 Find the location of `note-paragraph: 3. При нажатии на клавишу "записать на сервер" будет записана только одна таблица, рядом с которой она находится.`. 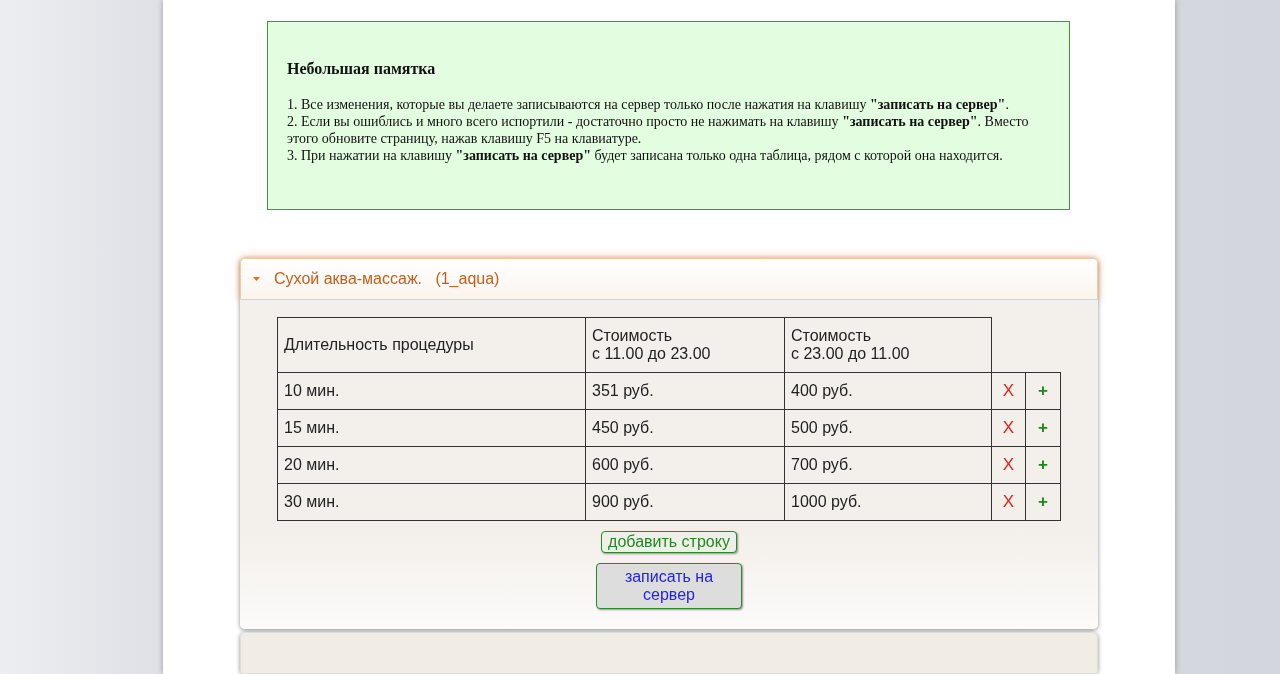

note-paragraph: 3. При нажатии на клавишу "записать на сервер" будет записана только одна таблица, рядом с которой она находится. is located at coordinates (645, 155).